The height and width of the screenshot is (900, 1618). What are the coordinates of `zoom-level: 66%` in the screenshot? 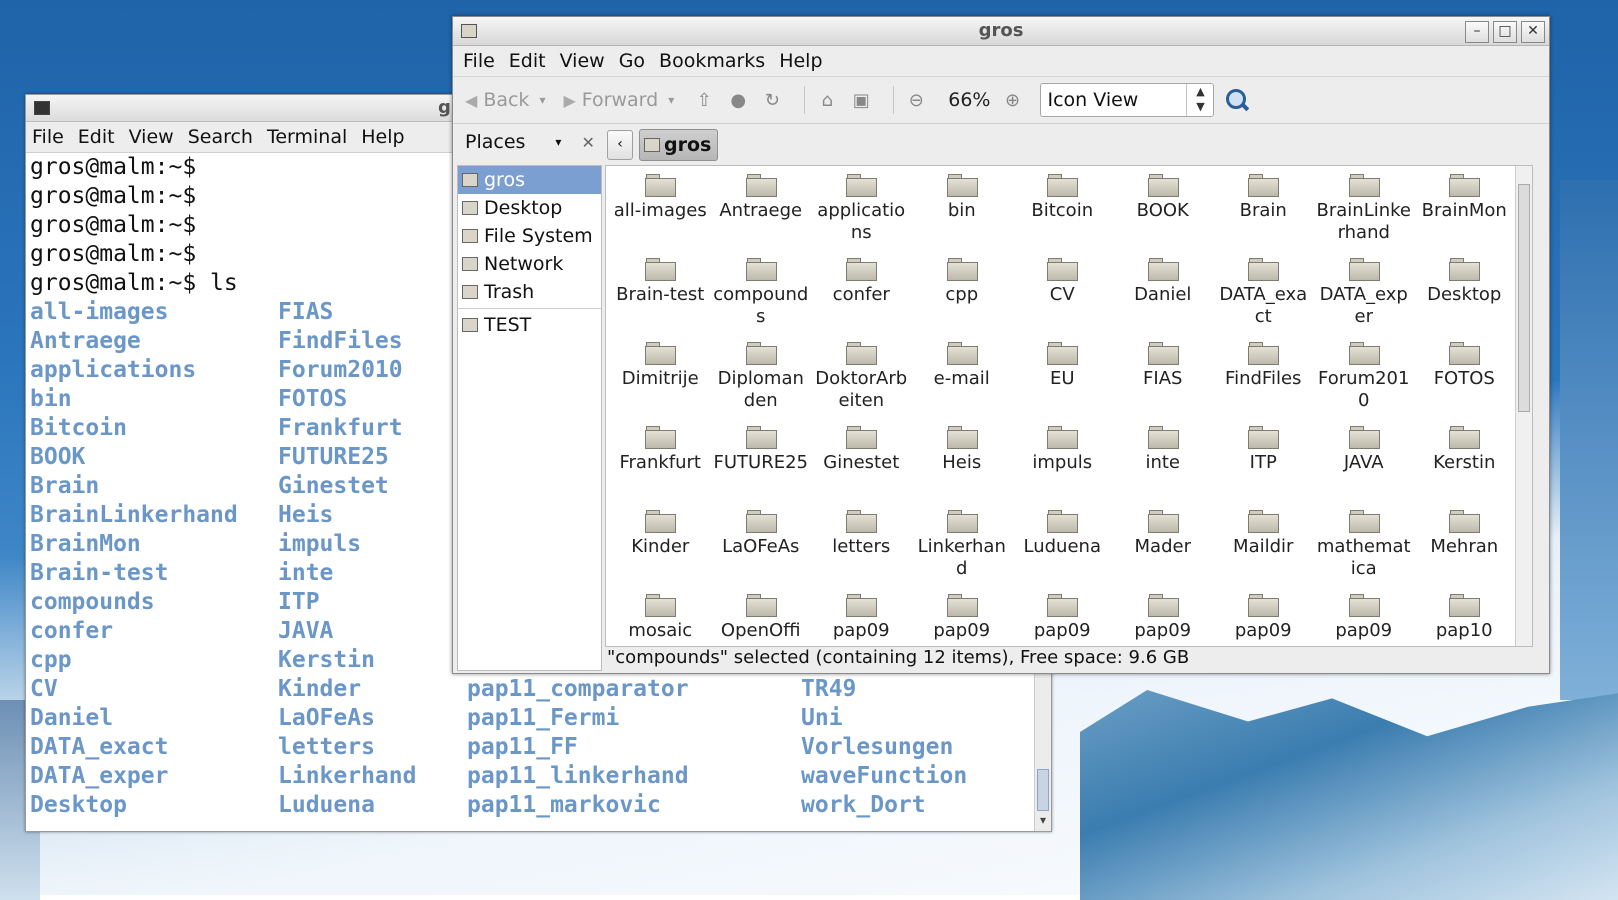 It's located at (969, 100).